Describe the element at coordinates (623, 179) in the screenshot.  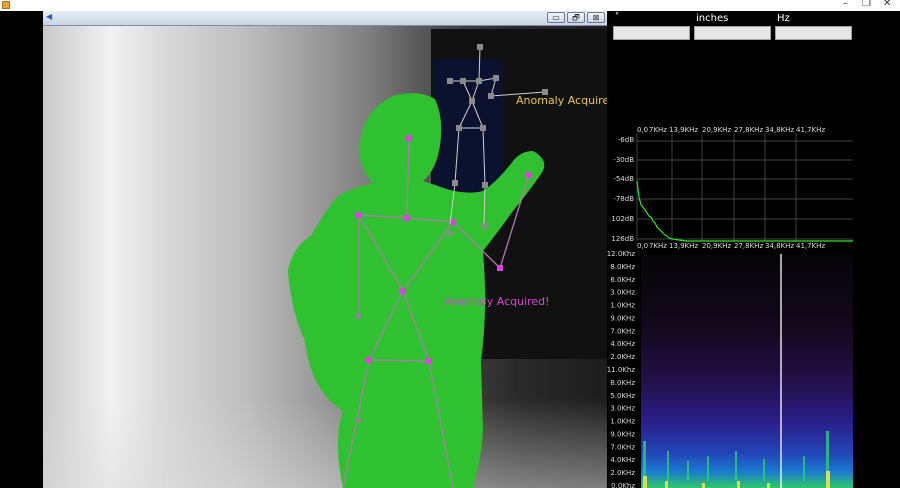
I see `spectrum-y-tick-2: -54dB` at that location.